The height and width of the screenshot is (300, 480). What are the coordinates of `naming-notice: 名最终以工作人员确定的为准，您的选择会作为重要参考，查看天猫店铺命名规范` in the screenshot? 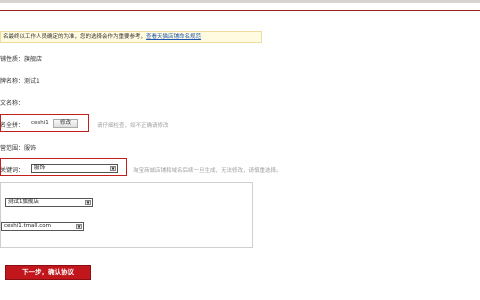 It's located at (131, 37).